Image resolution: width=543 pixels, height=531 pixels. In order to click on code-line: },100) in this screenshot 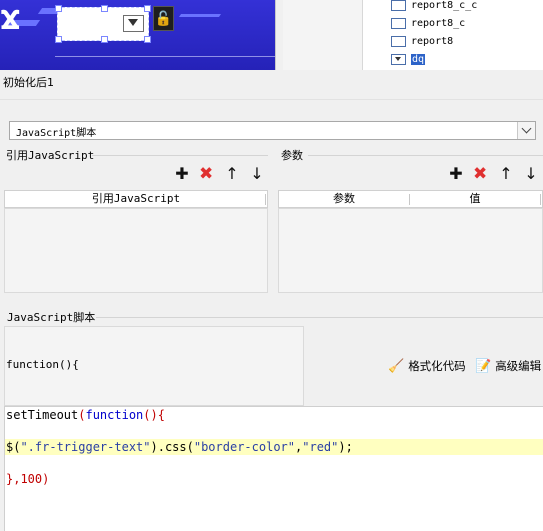, I will do `click(27, 479)`.